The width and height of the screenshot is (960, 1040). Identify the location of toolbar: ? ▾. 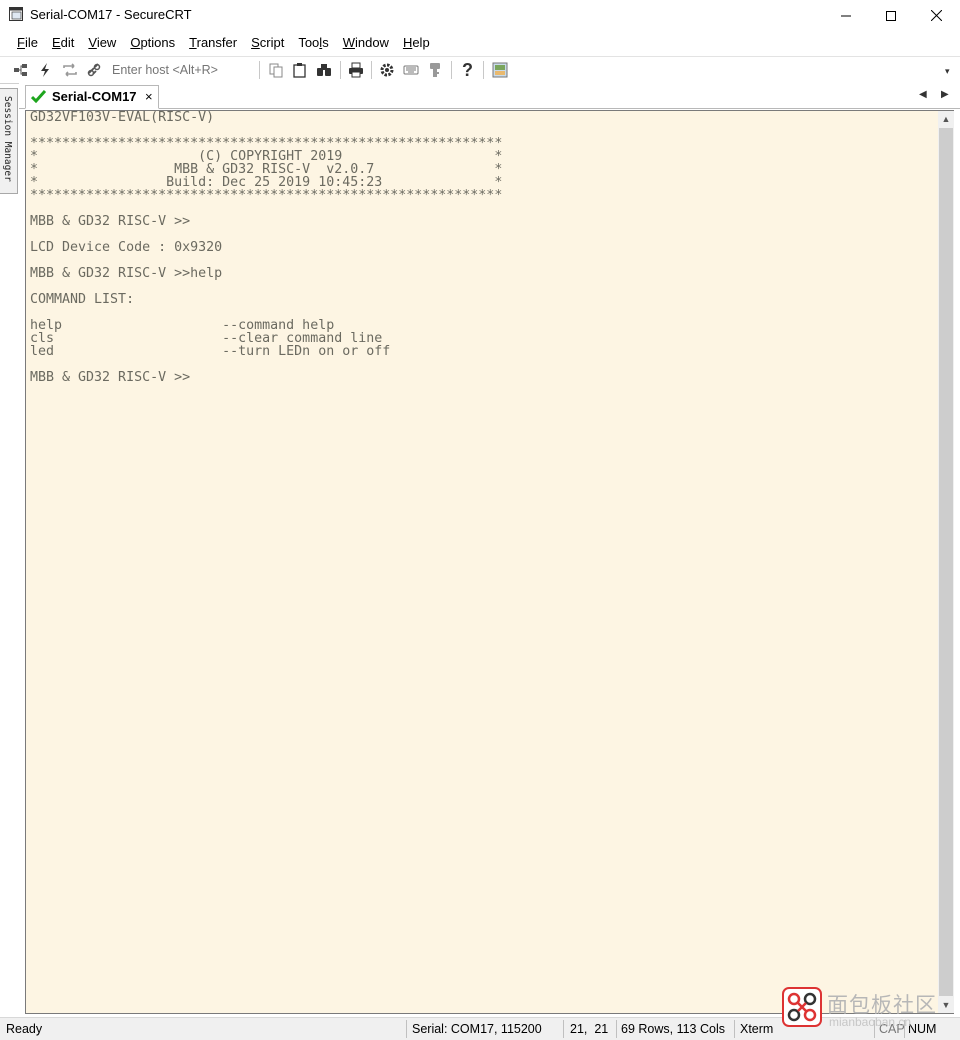
(480, 70).